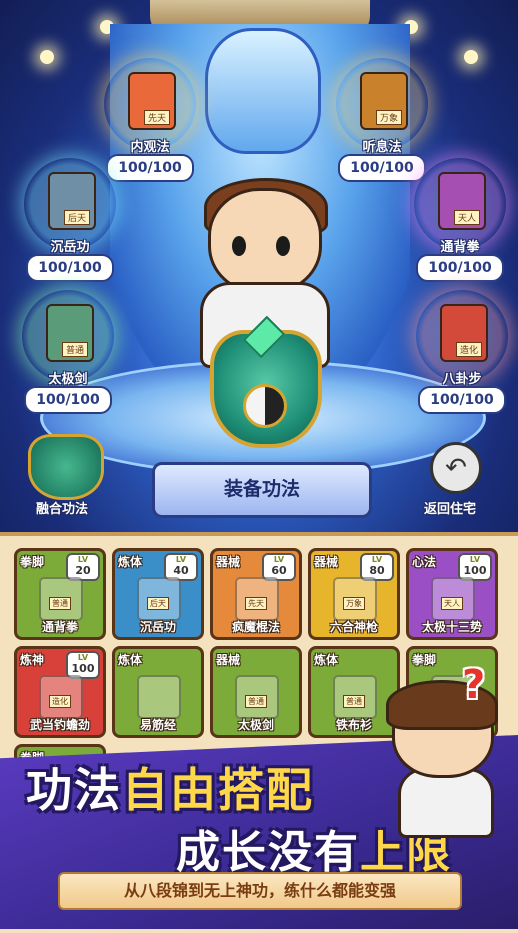 The width and height of the screenshot is (518, 933). I want to click on skill-card: 炼体 LV 40 后天 沉岳功, so click(158, 594).